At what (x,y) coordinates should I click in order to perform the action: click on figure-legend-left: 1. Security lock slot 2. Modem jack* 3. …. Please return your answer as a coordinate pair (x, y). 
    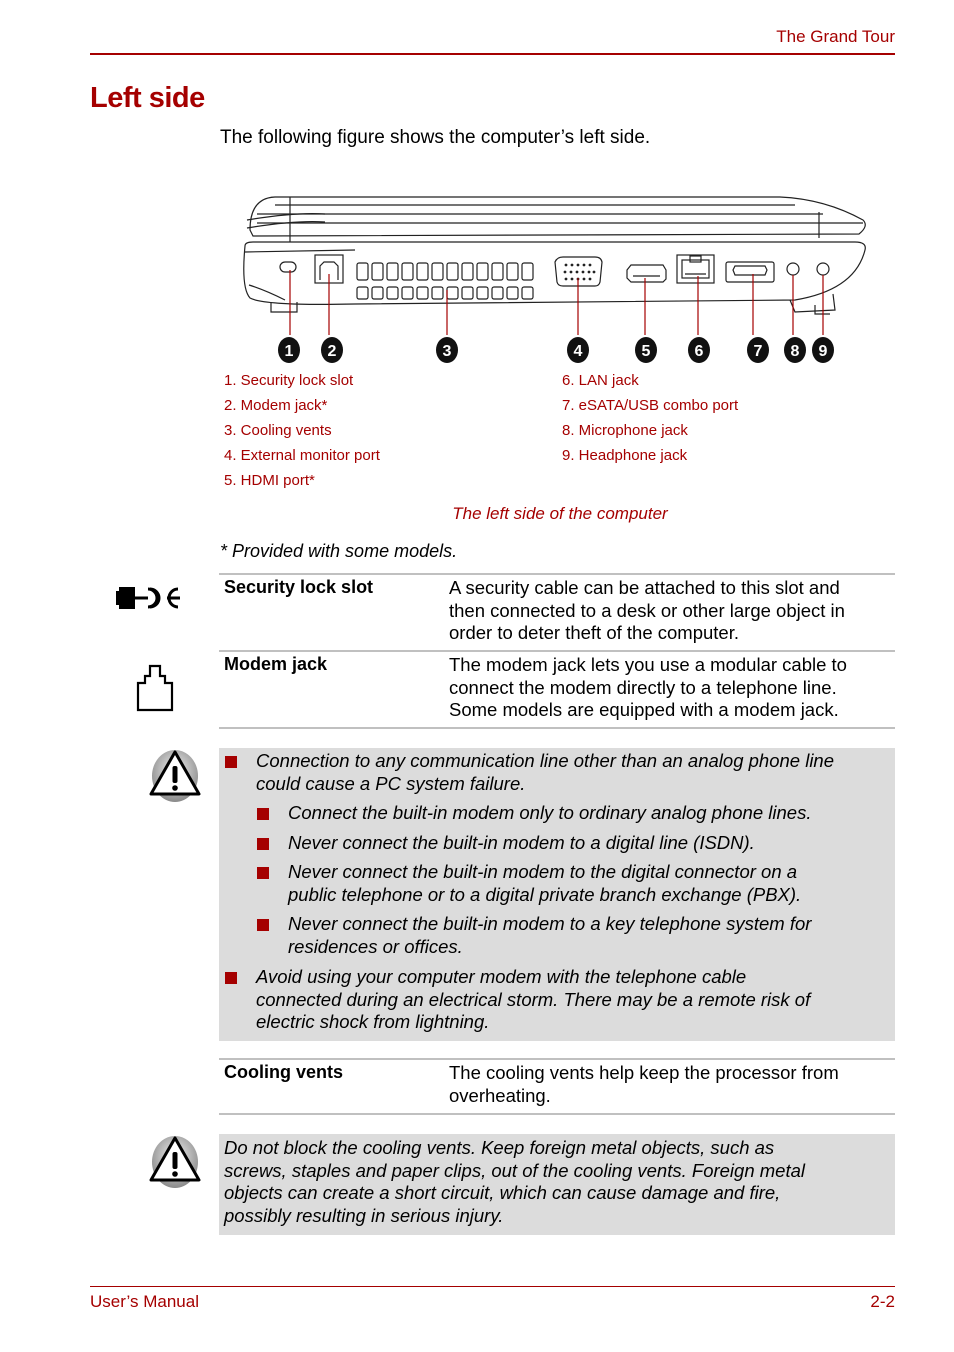
    Looking at the image, I should click on (302, 433).